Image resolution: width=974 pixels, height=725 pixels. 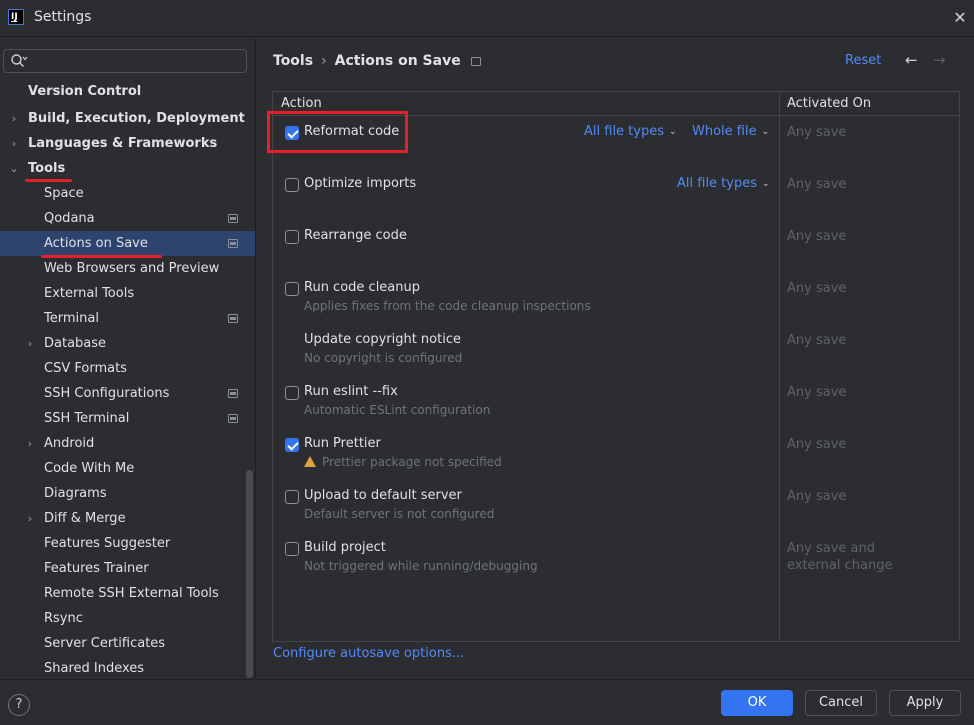 I want to click on column-header-action: Action, so click(x=301, y=103).